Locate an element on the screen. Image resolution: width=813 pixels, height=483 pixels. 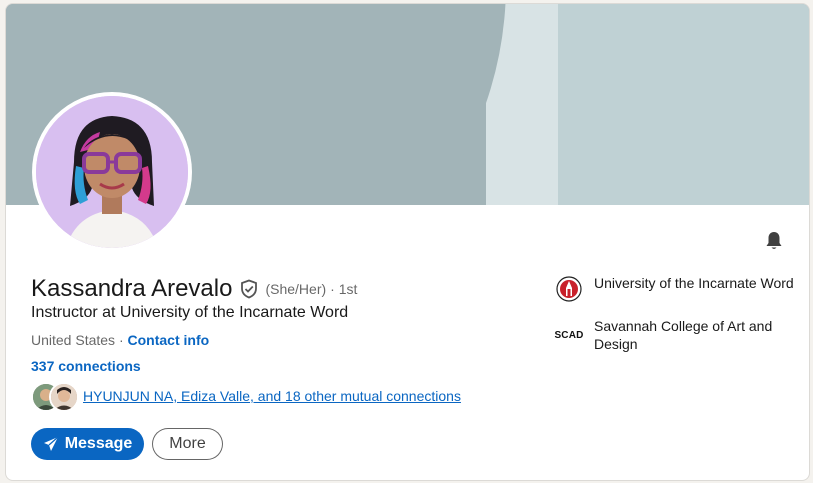
education-item-uiw: University of the Incarnate Word is located at coordinates (676, 288).